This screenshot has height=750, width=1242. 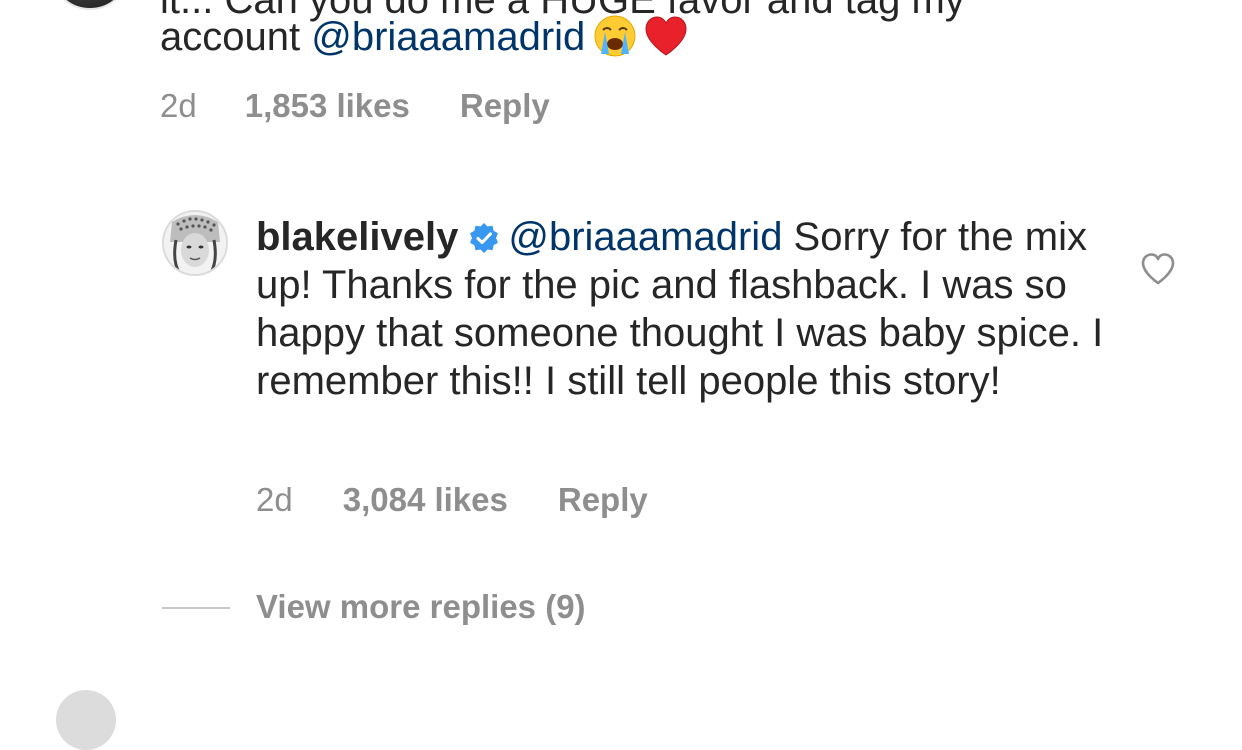 What do you see at coordinates (421, 607) in the screenshot?
I see `view-more-replies-button: View more replies (9)` at bounding box center [421, 607].